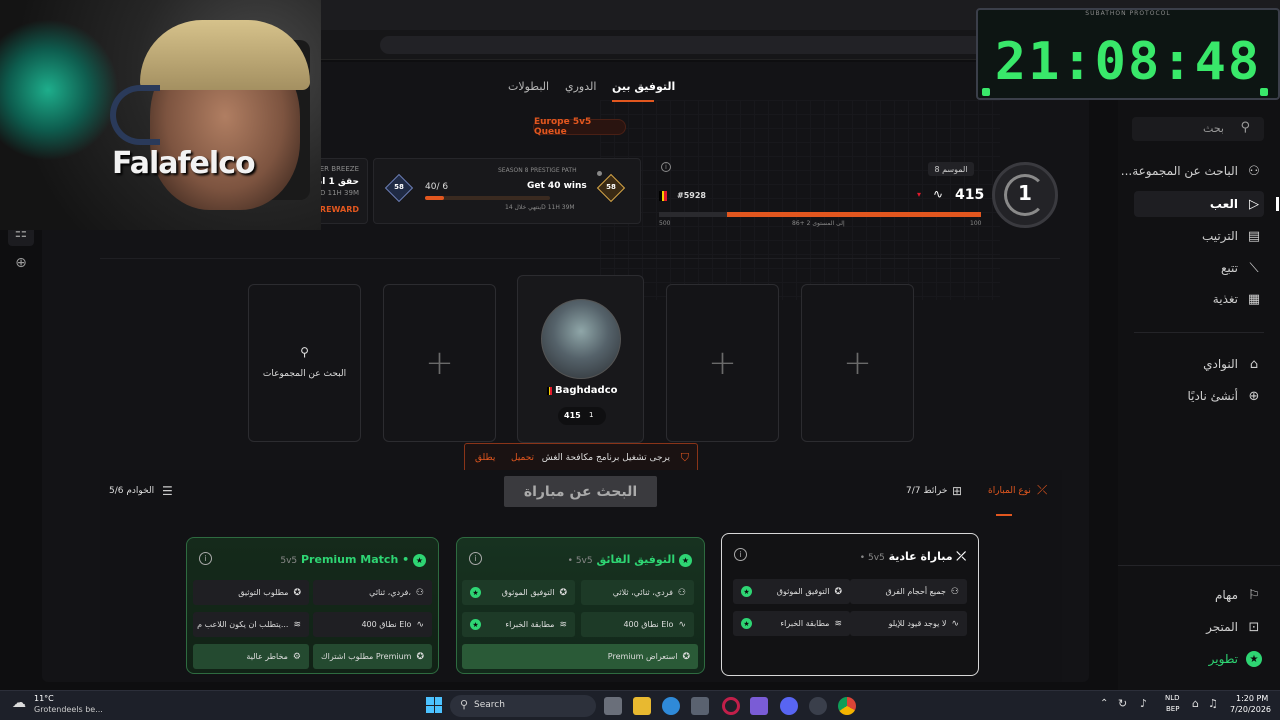  I want to click on weather-icon: ☁, so click(19, 703).